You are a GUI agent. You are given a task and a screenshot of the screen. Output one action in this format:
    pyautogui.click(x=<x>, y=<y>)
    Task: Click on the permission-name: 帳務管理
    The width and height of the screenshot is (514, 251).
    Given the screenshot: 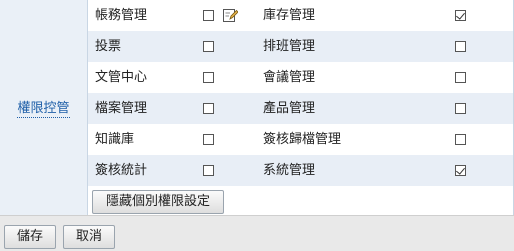 What is the action you would take?
    pyautogui.click(x=121, y=15)
    